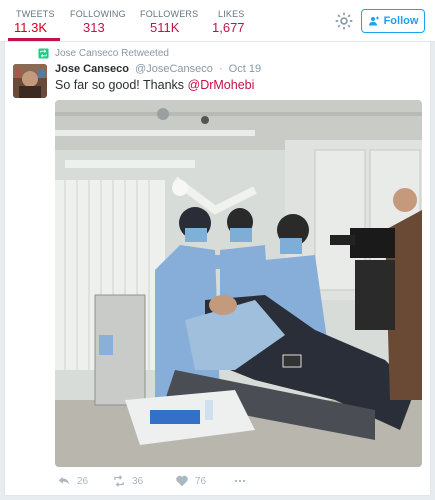  What do you see at coordinates (231, 14) in the screenshot?
I see `stat-likes-label: LIKES` at bounding box center [231, 14].